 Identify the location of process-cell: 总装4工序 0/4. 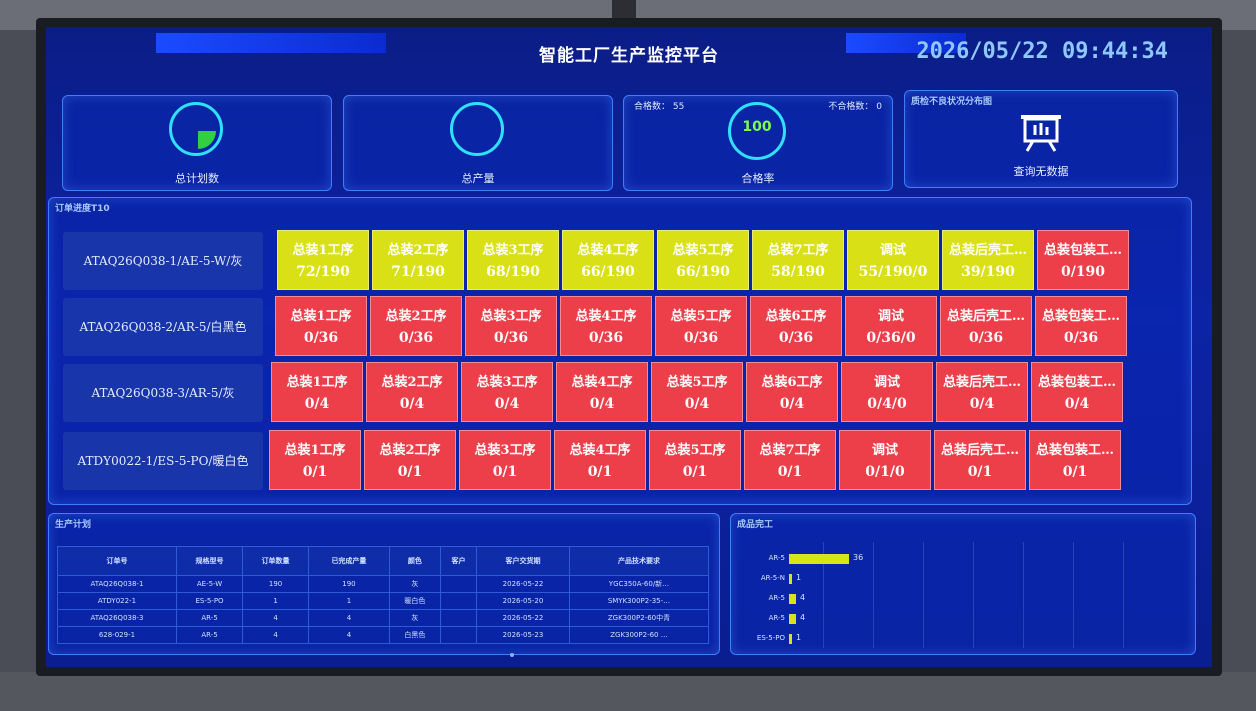
(602, 392).